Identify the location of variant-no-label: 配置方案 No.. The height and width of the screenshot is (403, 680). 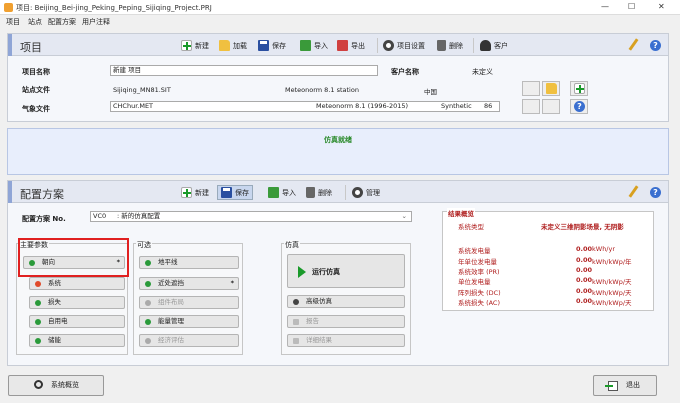
(44, 219).